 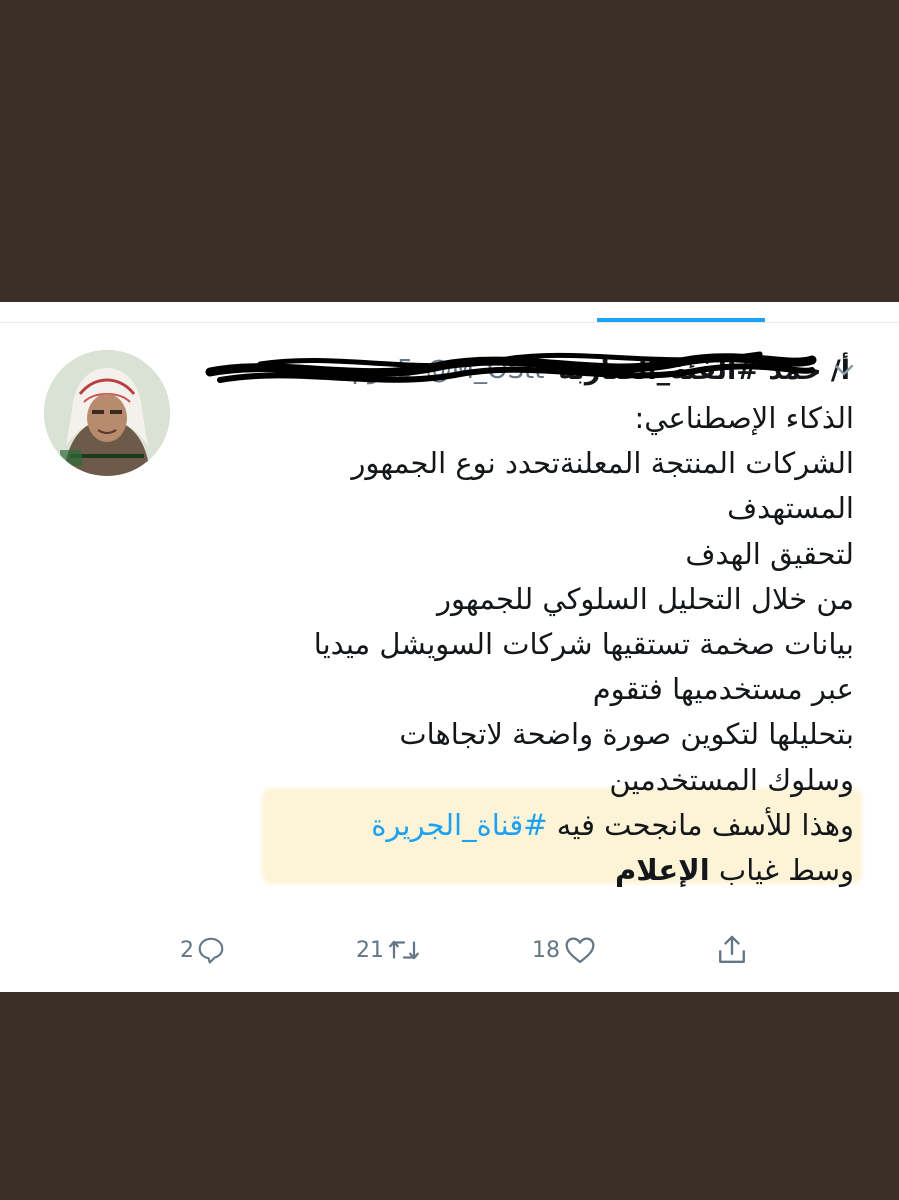 What do you see at coordinates (704, 370) in the screenshot?
I see `author-display-name: أ/ حمد #الفئة_الضاربة` at bounding box center [704, 370].